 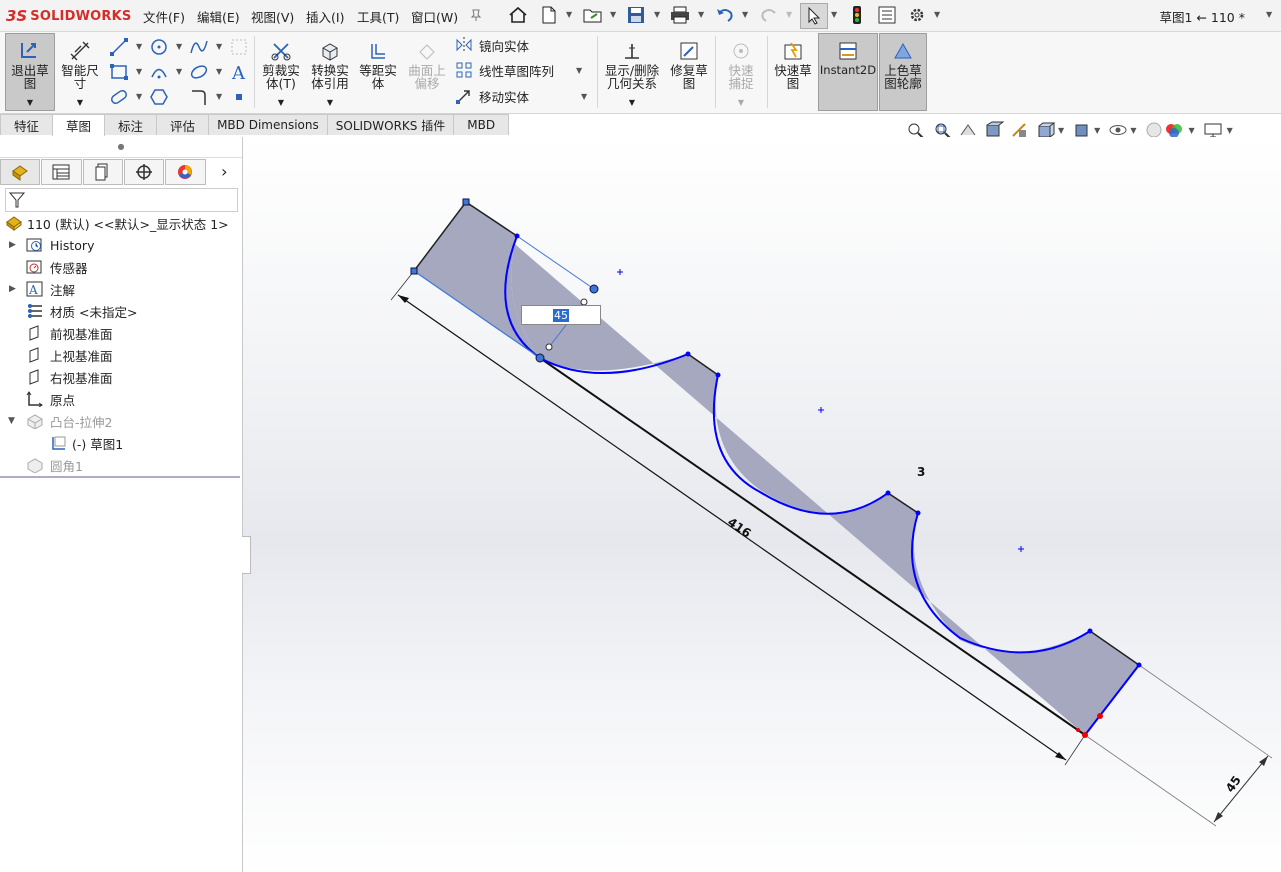 I want to click on rollback-bar, so click(x=120, y=477).